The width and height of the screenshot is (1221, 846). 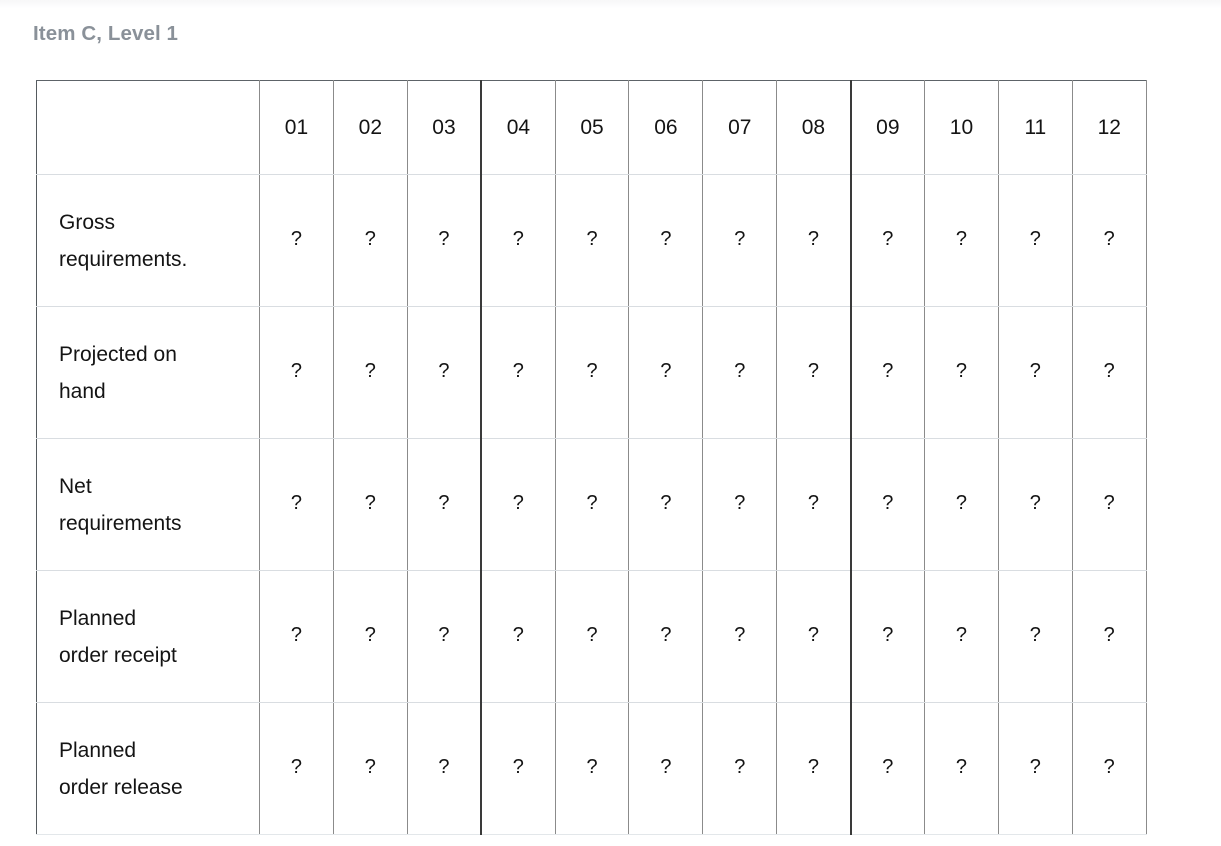 What do you see at coordinates (1035, 240) in the screenshot?
I see `cell-gross-requirements-11: ?` at bounding box center [1035, 240].